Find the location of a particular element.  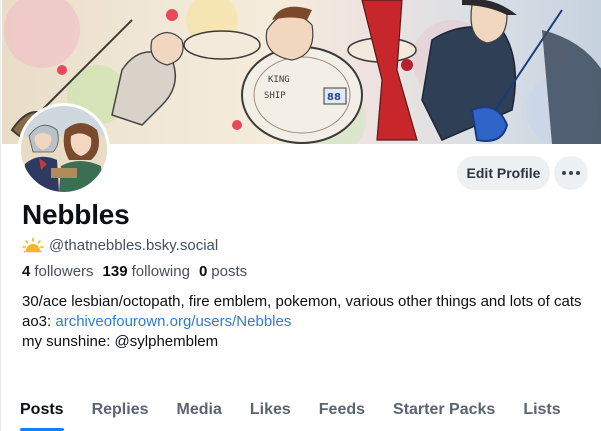

bio-ao3-line: ao3: archiveofourown.org/users/Nebbles is located at coordinates (307, 322).